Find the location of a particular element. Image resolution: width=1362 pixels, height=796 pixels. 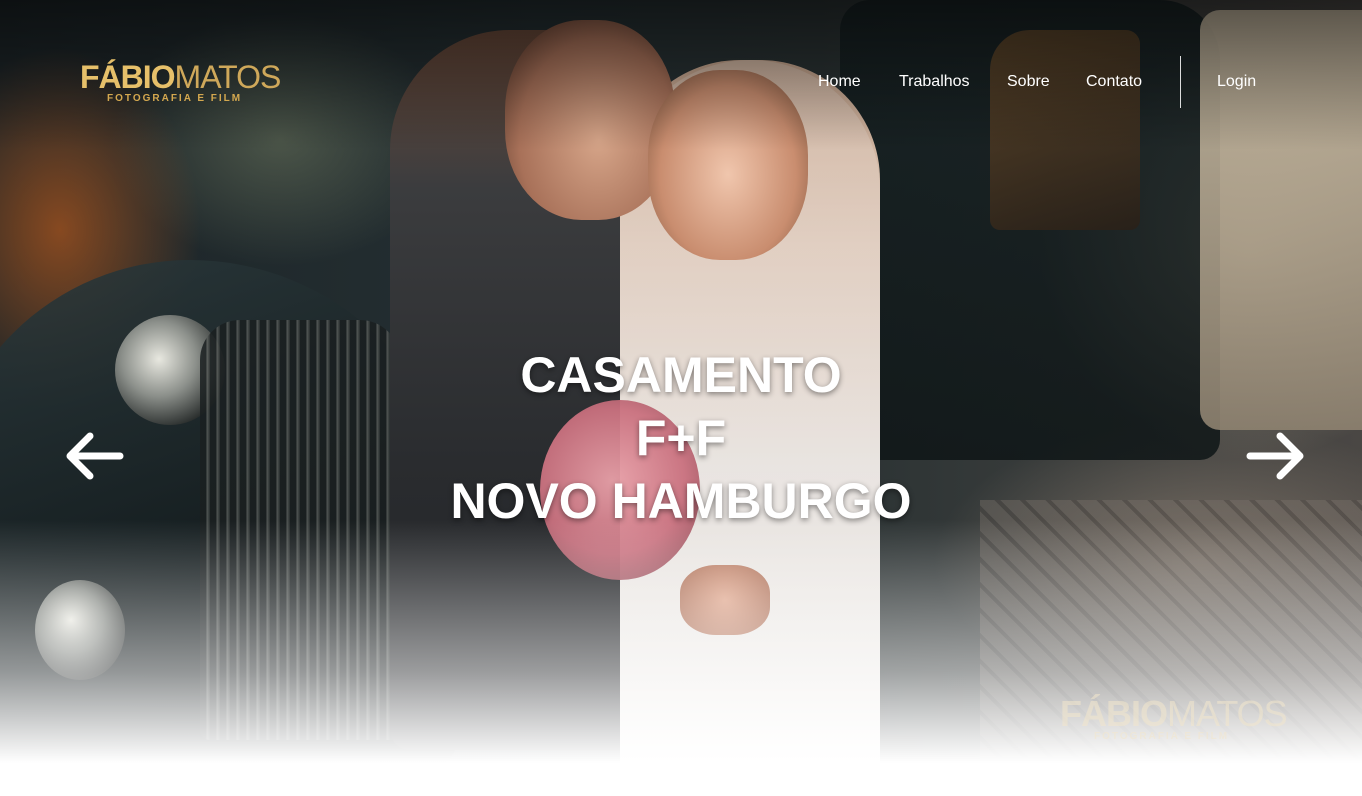

watermark-tagline: FOTOGRAFIA E FILM is located at coordinates (1162, 736).